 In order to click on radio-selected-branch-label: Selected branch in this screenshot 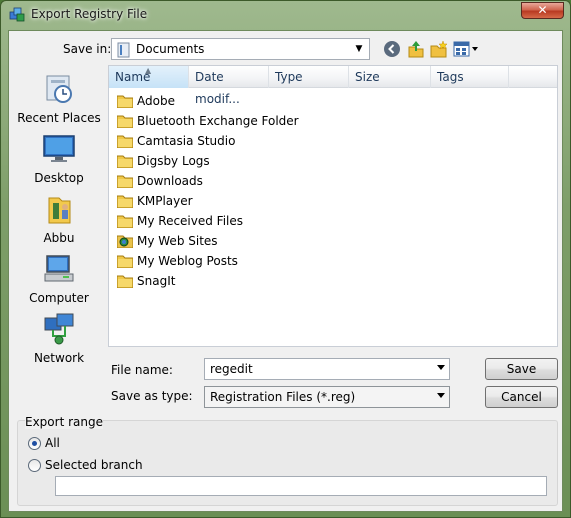, I will do `click(94, 465)`.